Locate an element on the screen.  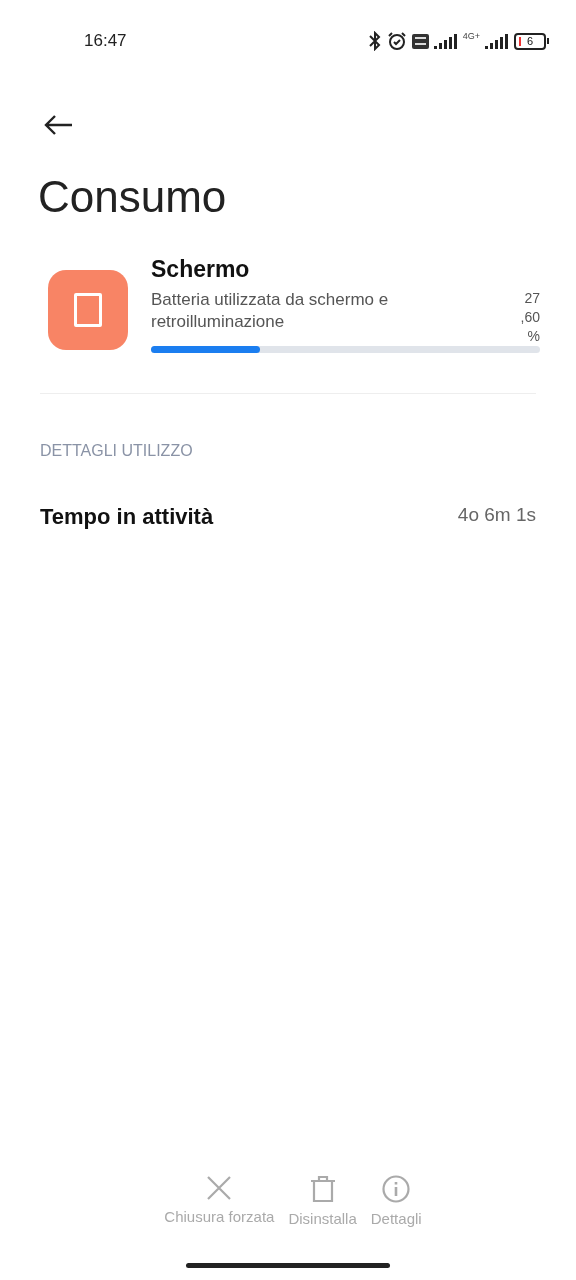
page-title: Consumo is located at coordinates (133, 197).